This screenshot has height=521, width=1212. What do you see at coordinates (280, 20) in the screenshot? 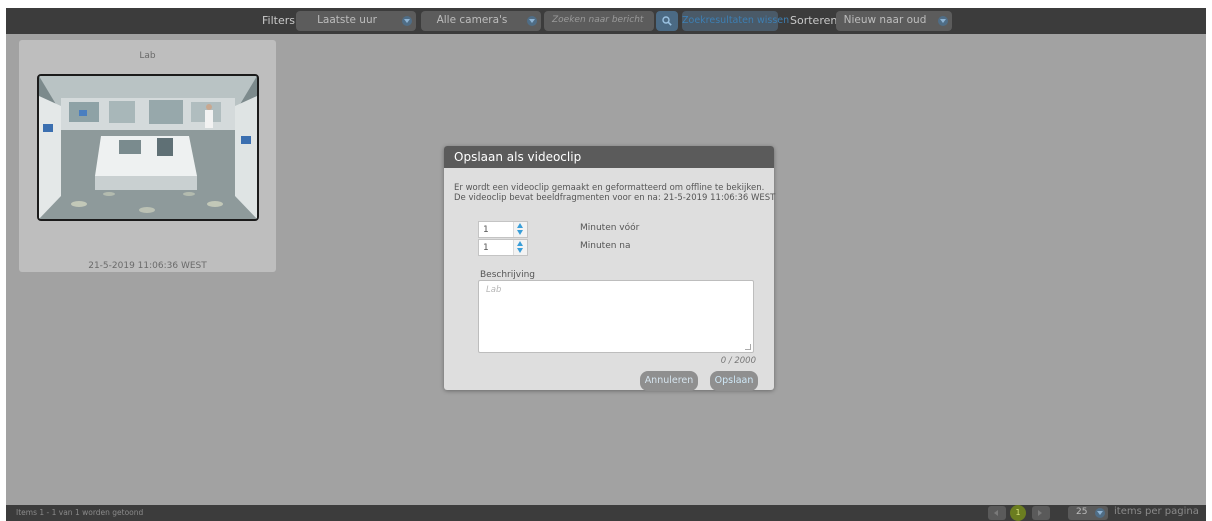
I see `filters-label: Filters:` at bounding box center [280, 20].